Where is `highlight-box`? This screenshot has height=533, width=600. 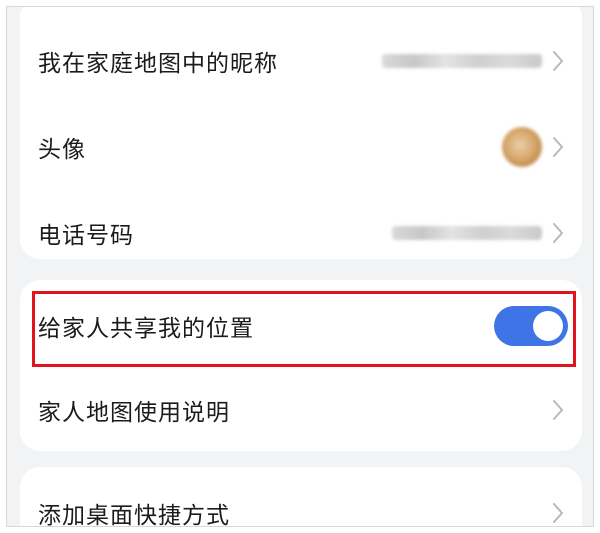 highlight-box is located at coordinates (304, 329).